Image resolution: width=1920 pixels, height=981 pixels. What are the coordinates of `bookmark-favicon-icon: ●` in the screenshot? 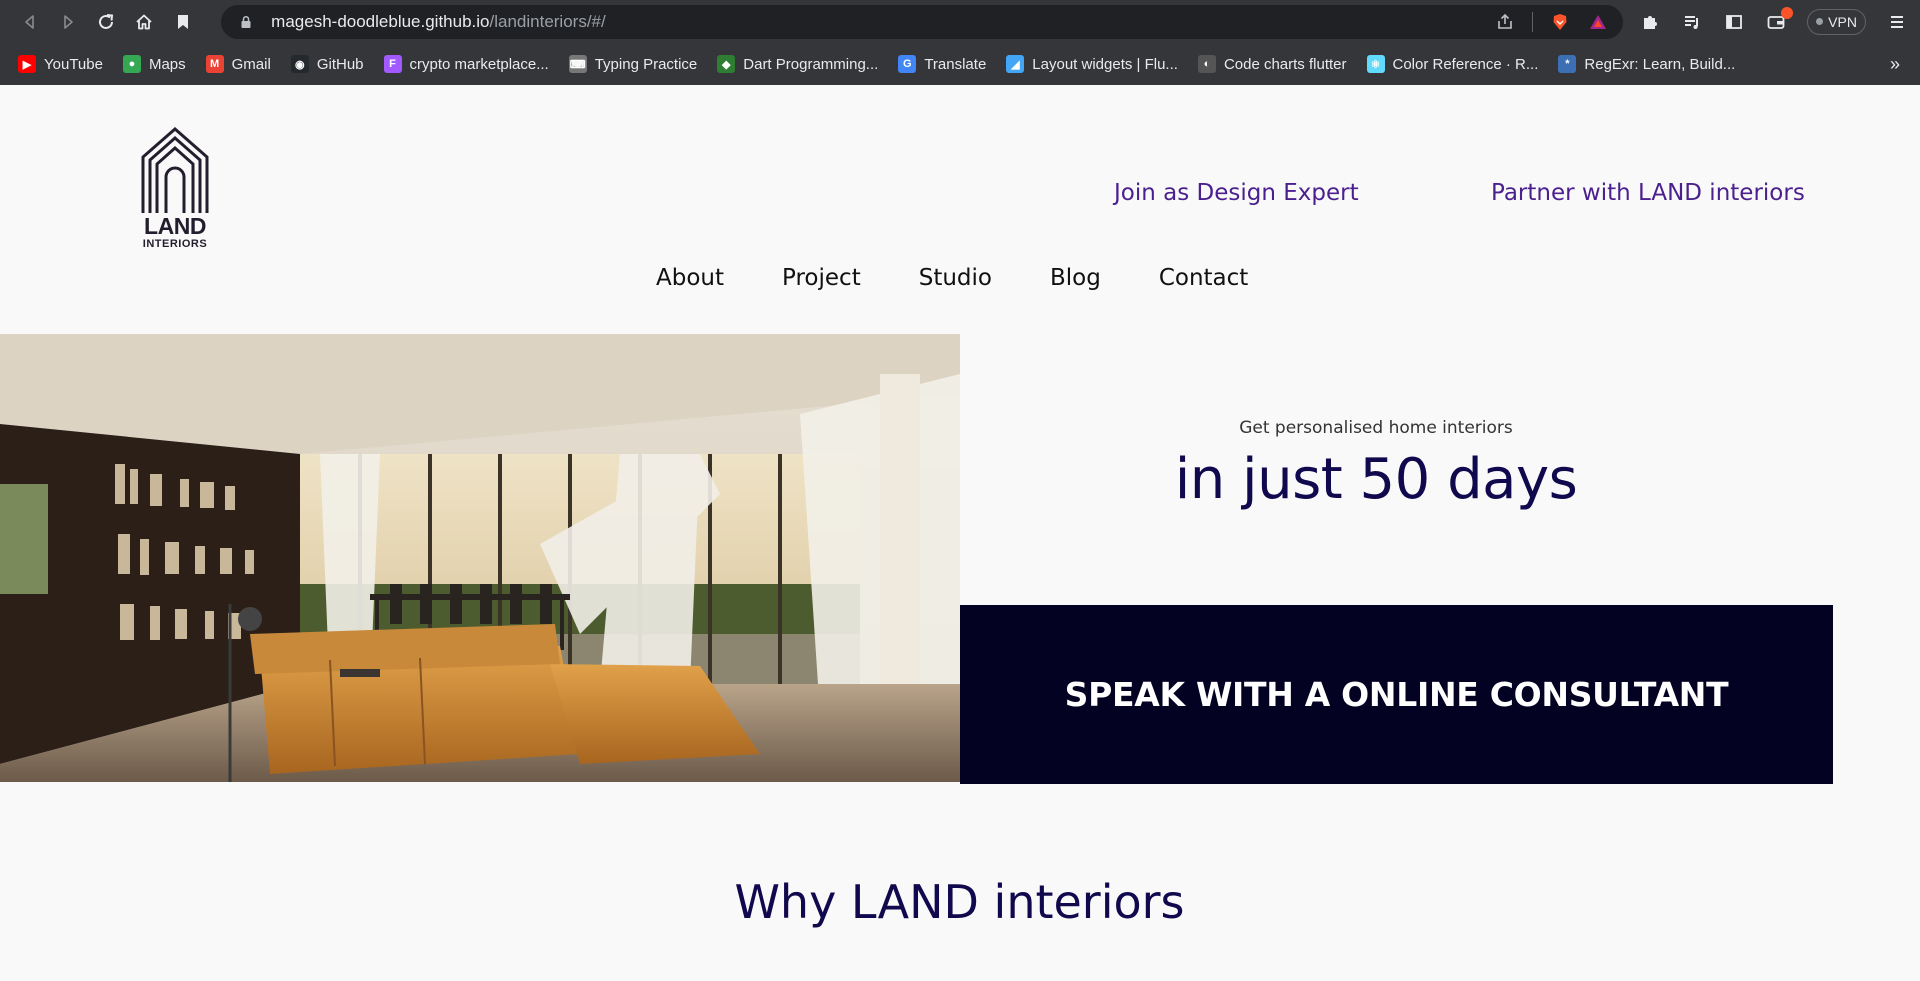 It's located at (131, 64).